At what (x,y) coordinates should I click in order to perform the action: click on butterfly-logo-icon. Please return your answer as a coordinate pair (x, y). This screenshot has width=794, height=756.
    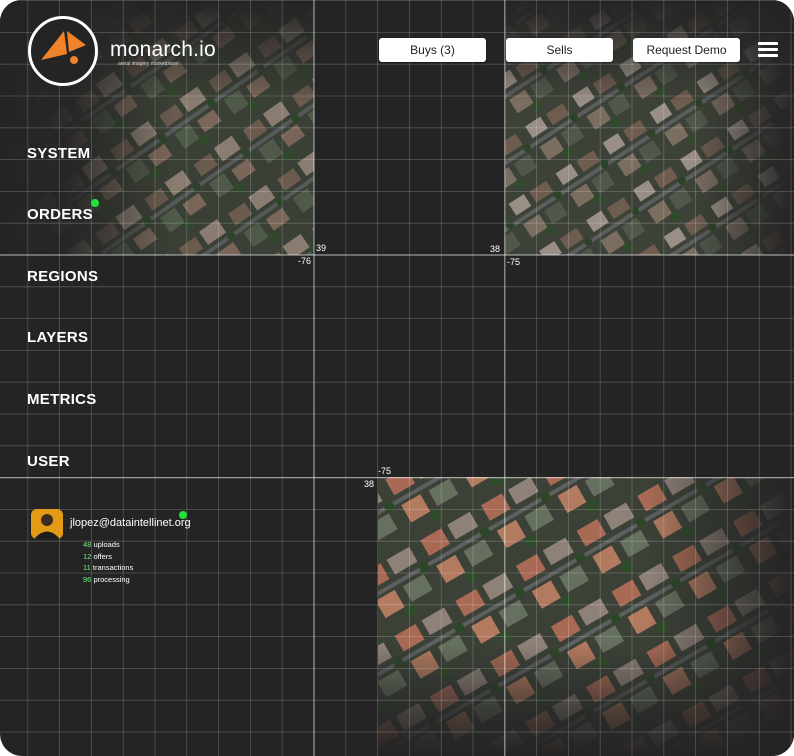
    Looking at the image, I should click on (63, 47).